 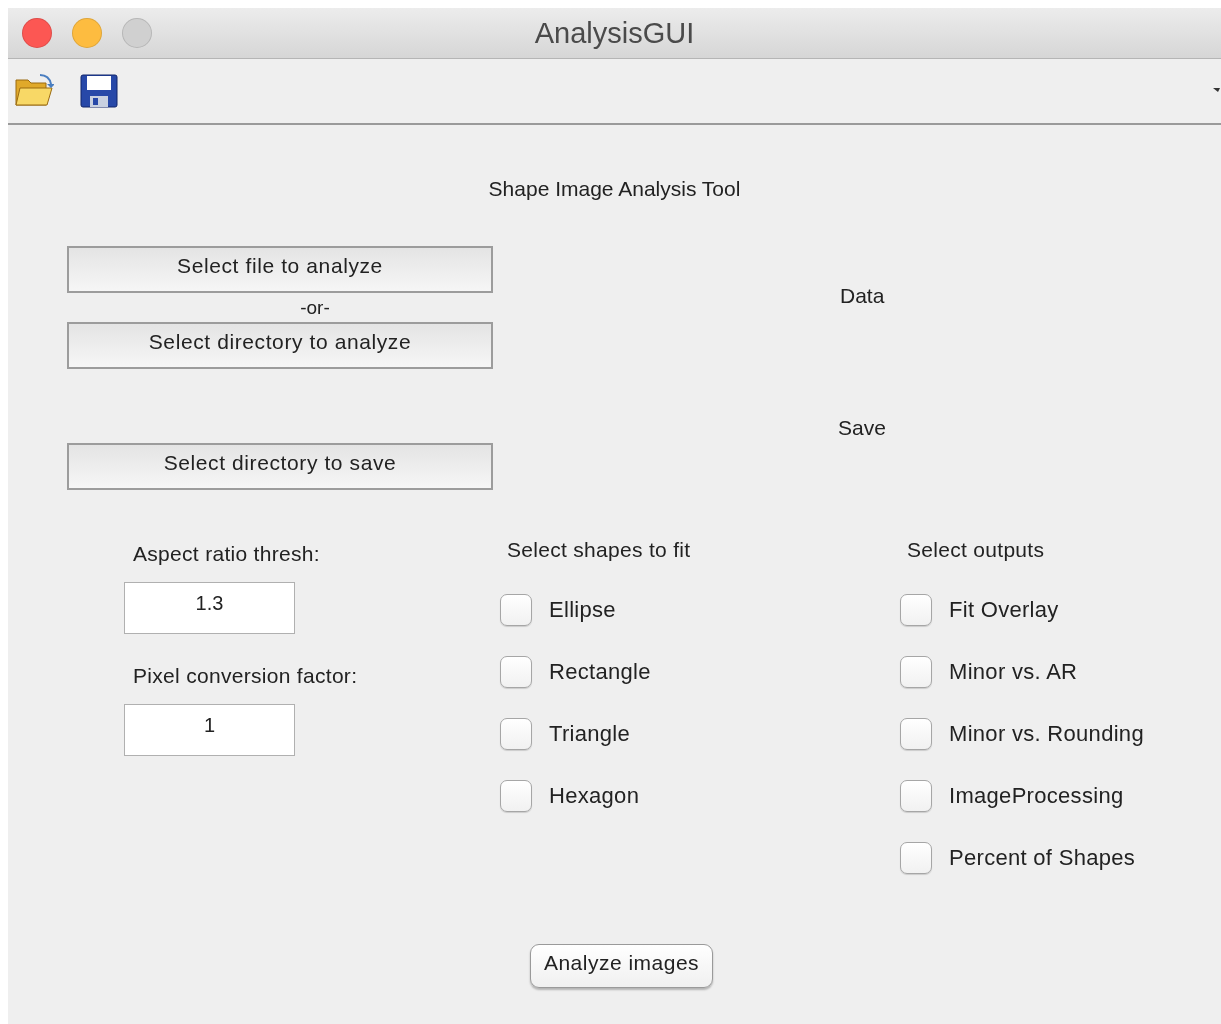 What do you see at coordinates (614, 189) in the screenshot?
I see `app-heading: Shape Image Analysis Tool` at bounding box center [614, 189].